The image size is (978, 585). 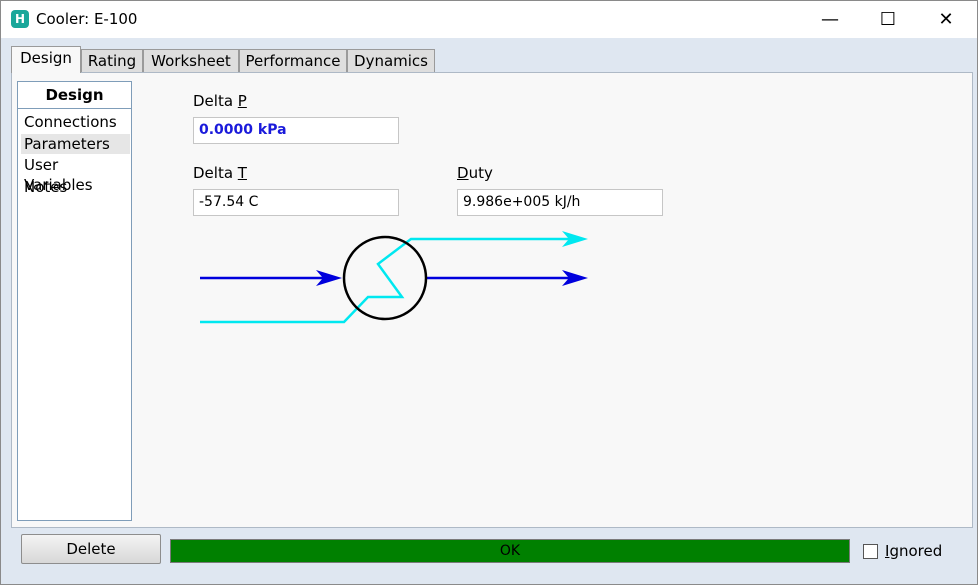 I want to click on delta-t-label: Delta T, so click(x=220, y=173).